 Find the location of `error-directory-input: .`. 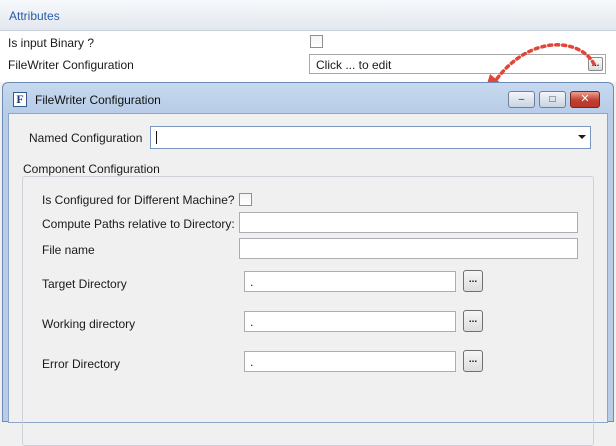

error-directory-input: . is located at coordinates (350, 361).